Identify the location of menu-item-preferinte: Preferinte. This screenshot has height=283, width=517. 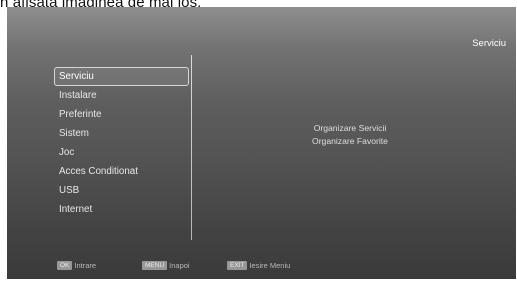
(121, 114).